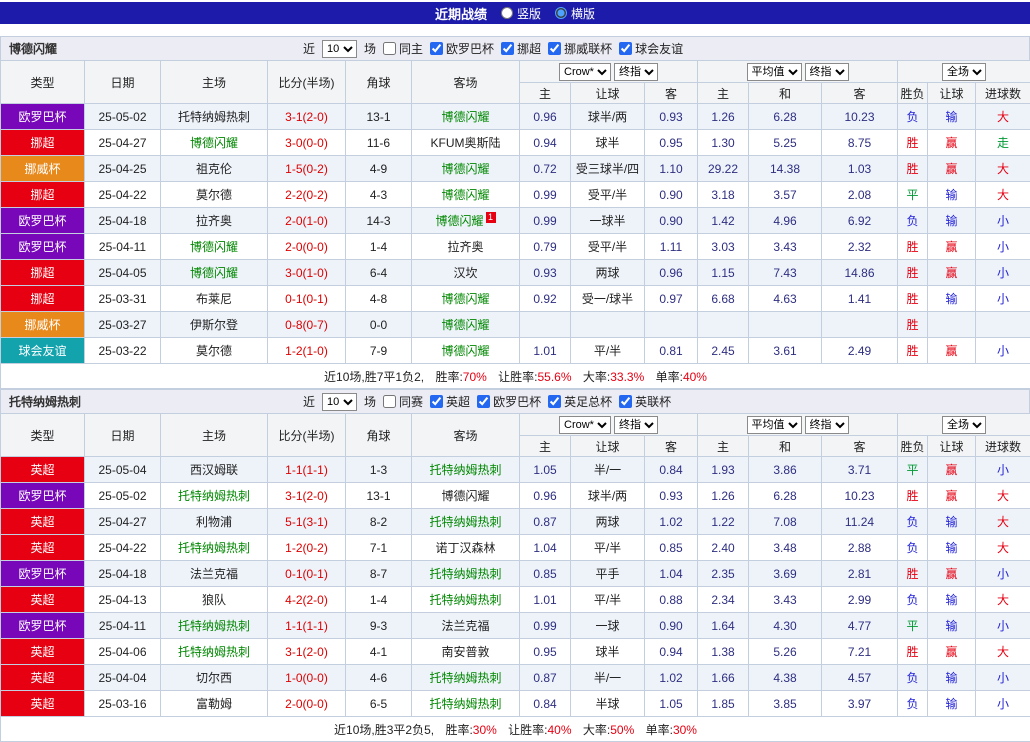 Image resolution: width=1030 pixels, height=742 pixels. Describe the element at coordinates (123, 600) in the screenshot. I see `match-date: 25-04-13` at that location.